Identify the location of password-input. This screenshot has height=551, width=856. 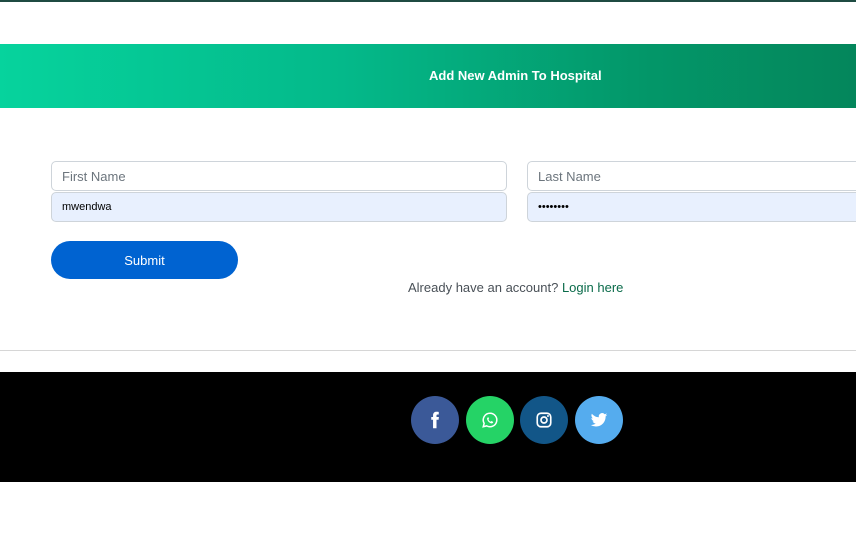
(691, 207).